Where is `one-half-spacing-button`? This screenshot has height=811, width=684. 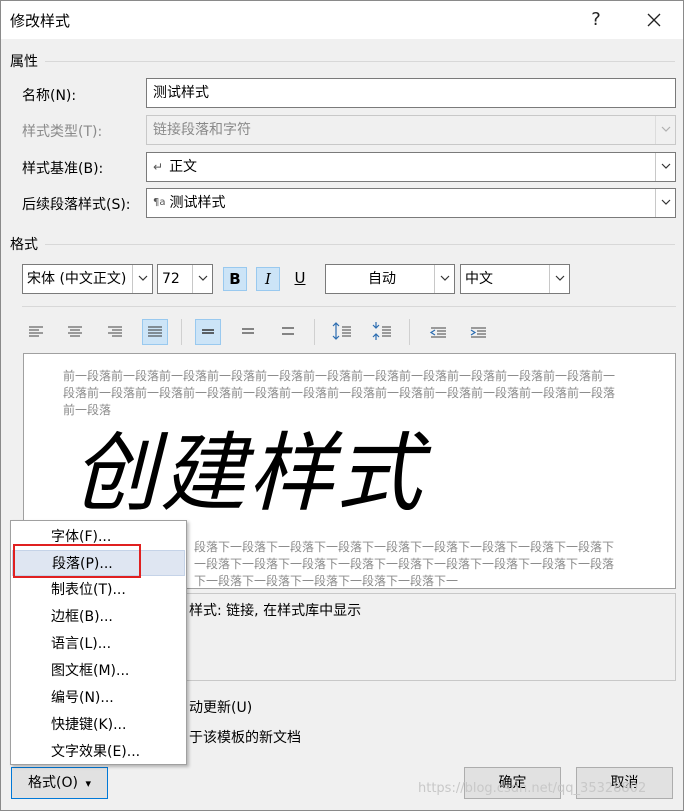 one-half-spacing-button is located at coordinates (248, 332).